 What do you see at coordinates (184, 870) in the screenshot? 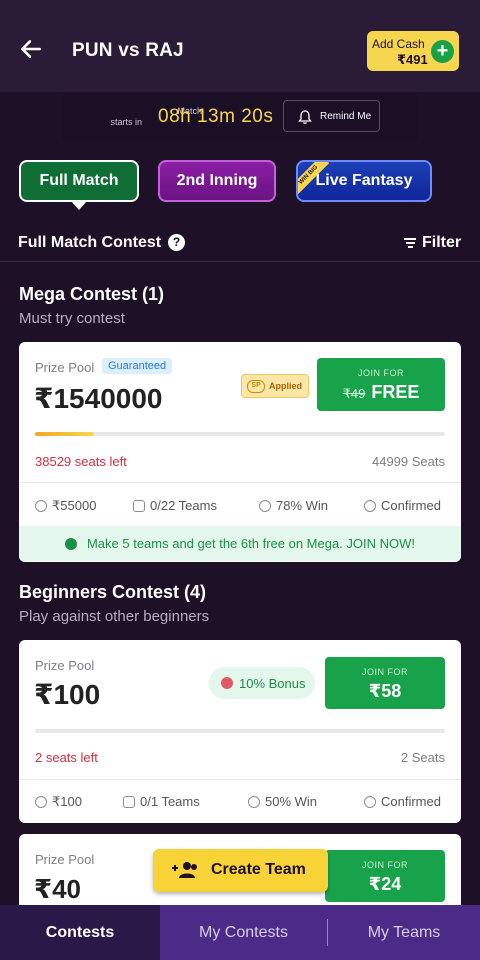
I see `add-team-icon` at bounding box center [184, 870].